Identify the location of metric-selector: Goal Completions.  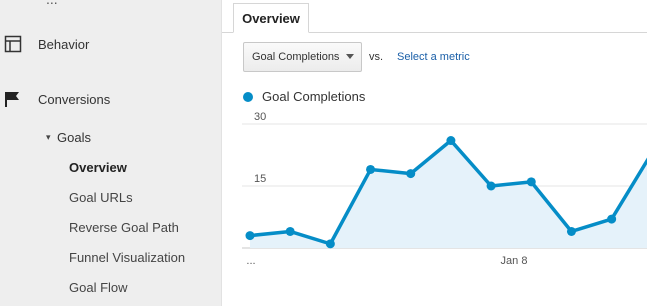
(302, 57).